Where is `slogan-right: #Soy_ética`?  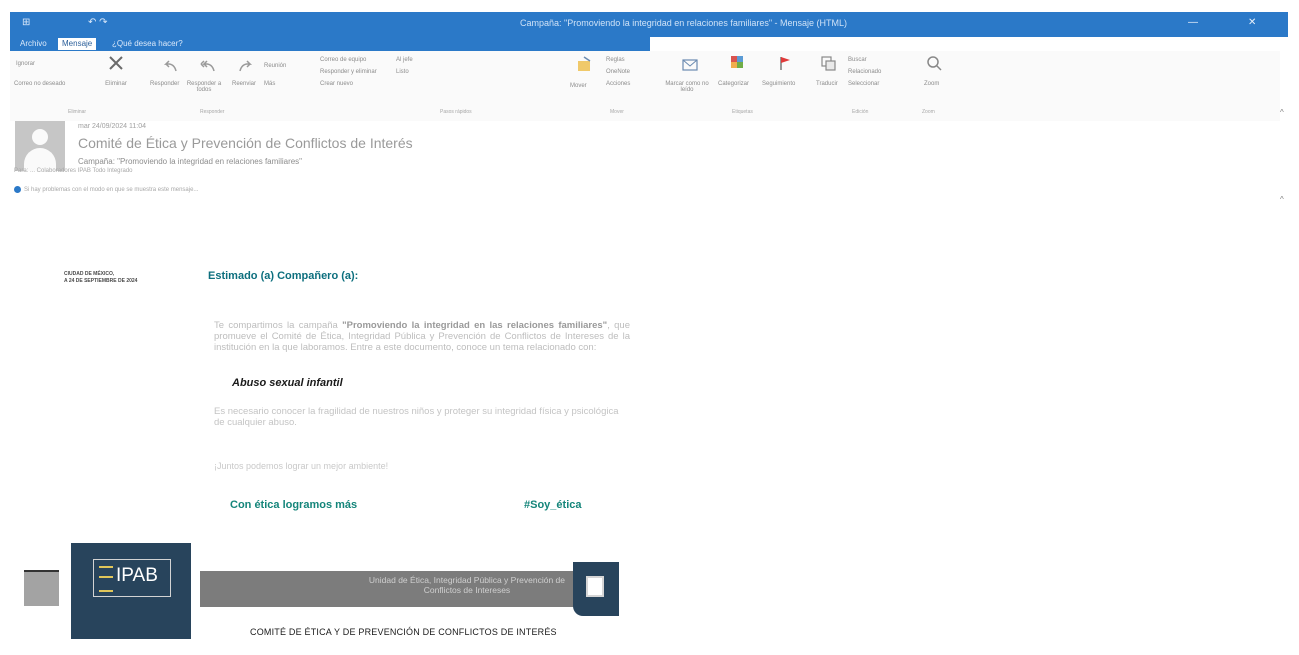
slogan-right: #Soy_ética is located at coordinates (553, 505).